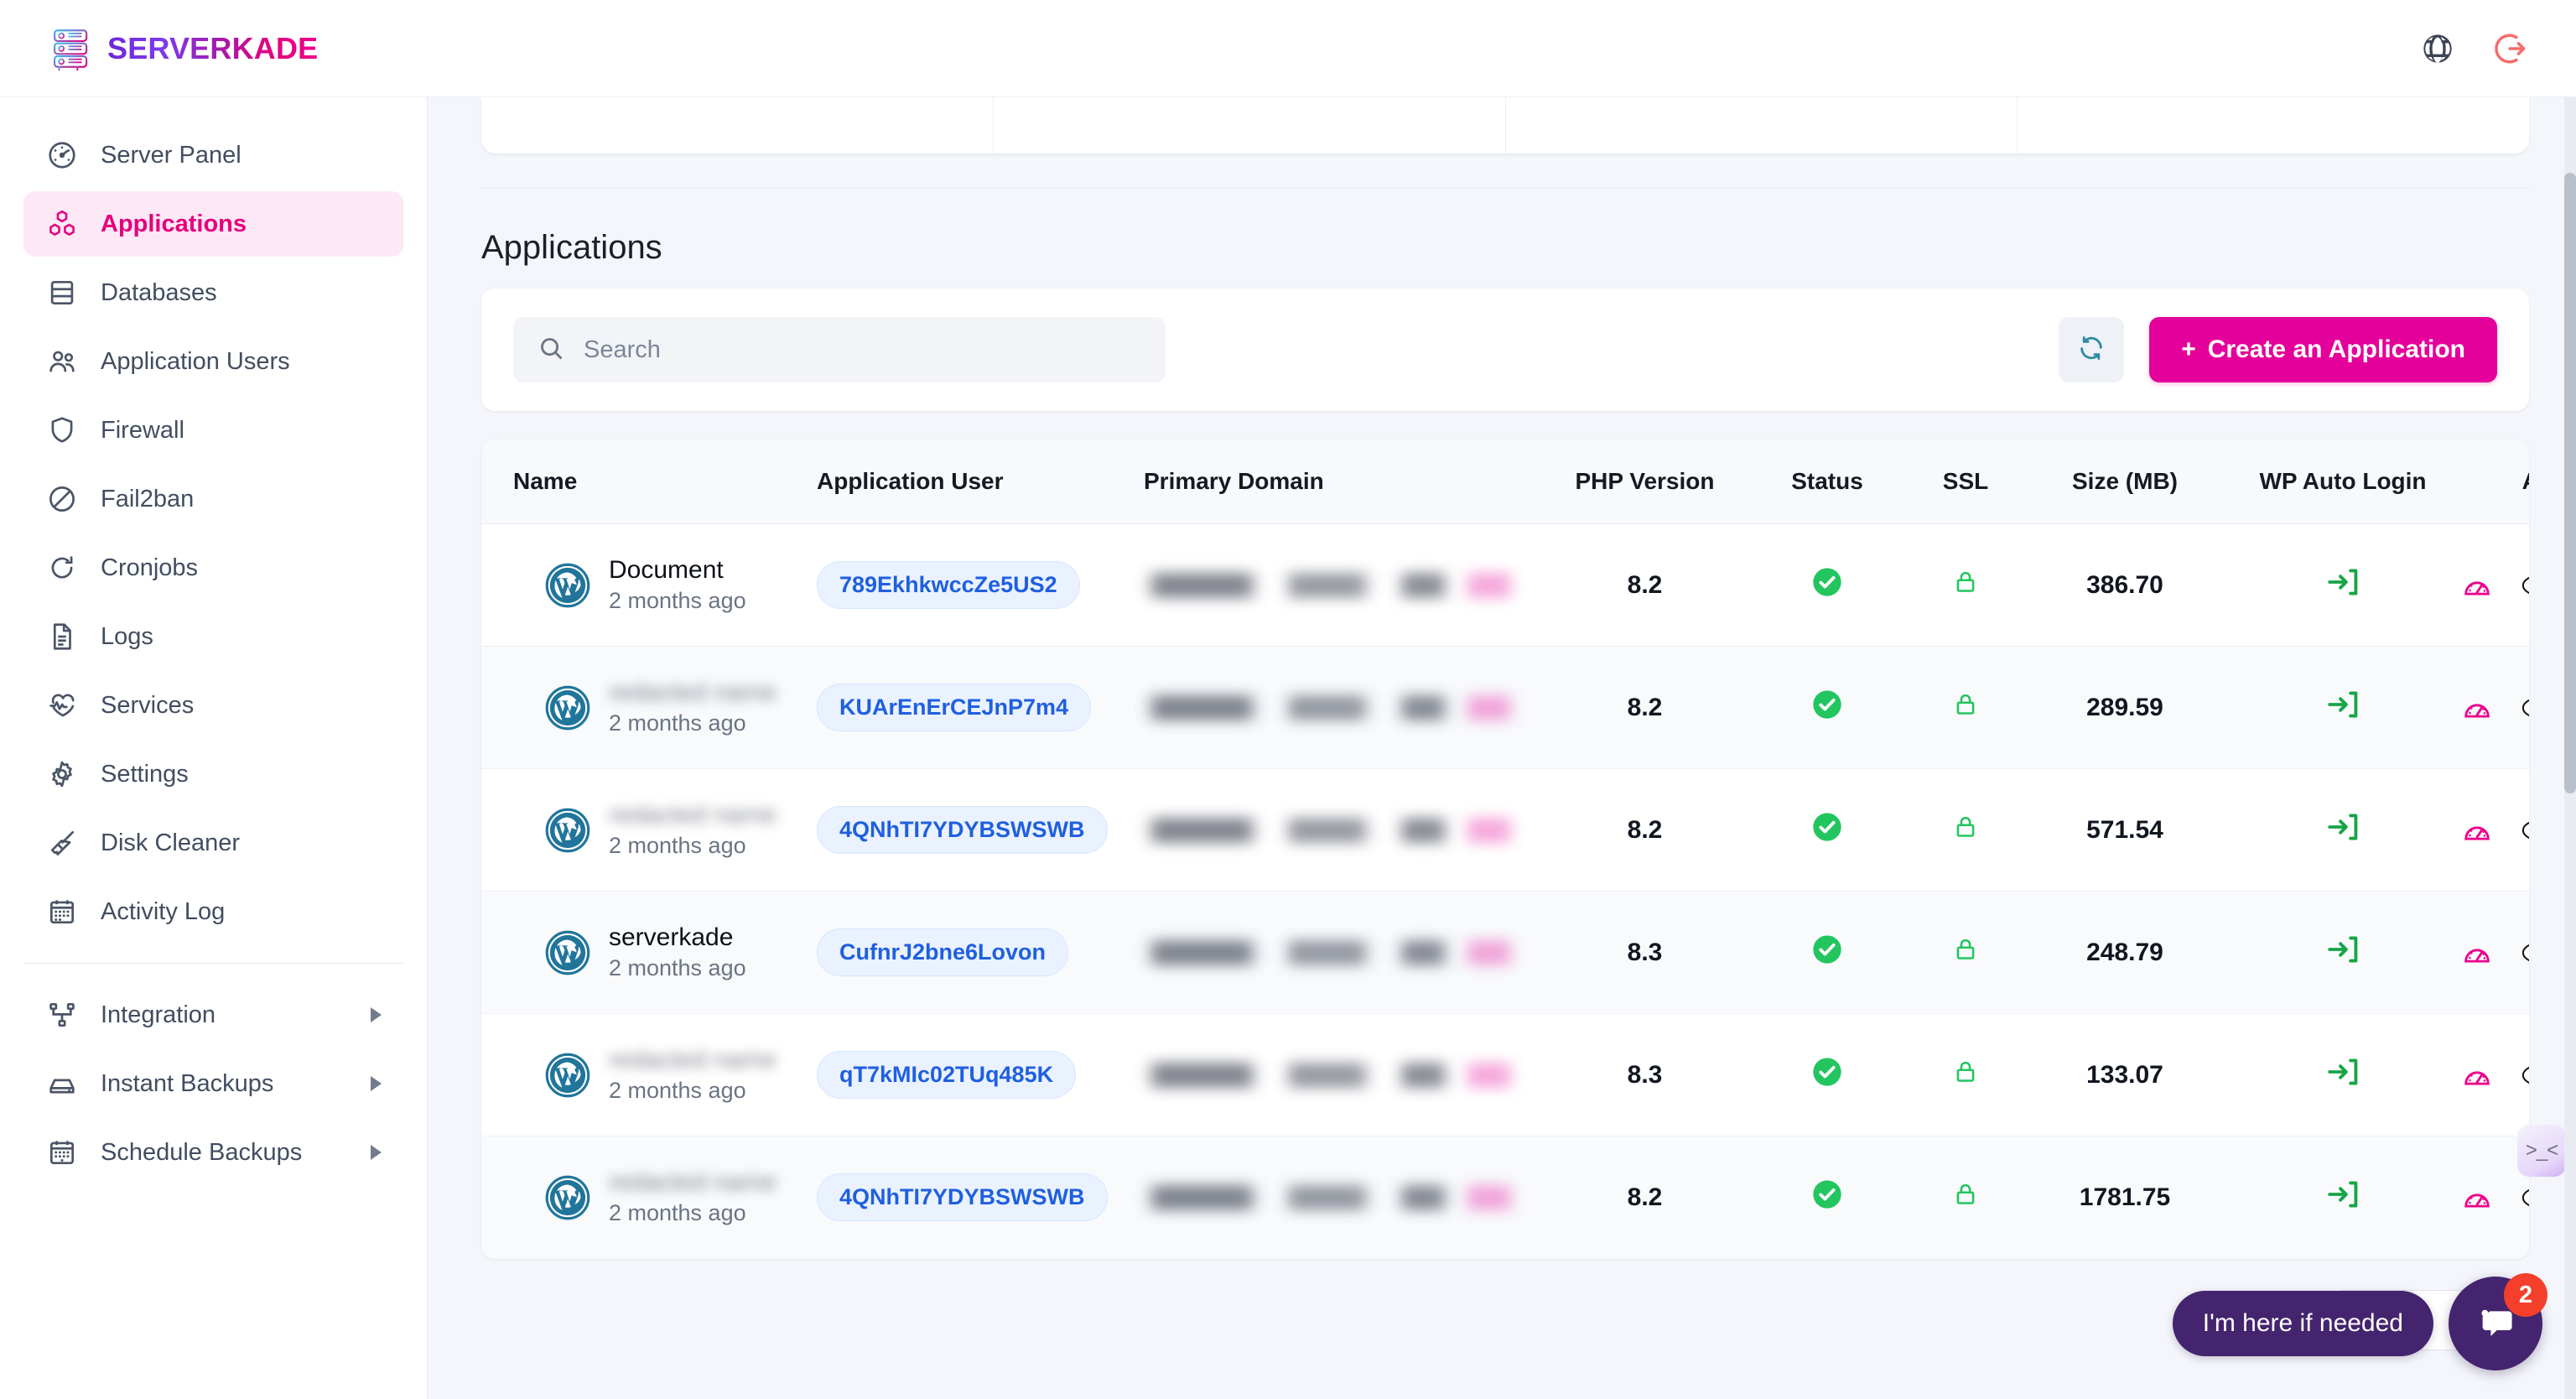 This screenshot has height=1399, width=2576. Describe the element at coordinates (62, 568) in the screenshot. I see `refresh-icon` at that location.